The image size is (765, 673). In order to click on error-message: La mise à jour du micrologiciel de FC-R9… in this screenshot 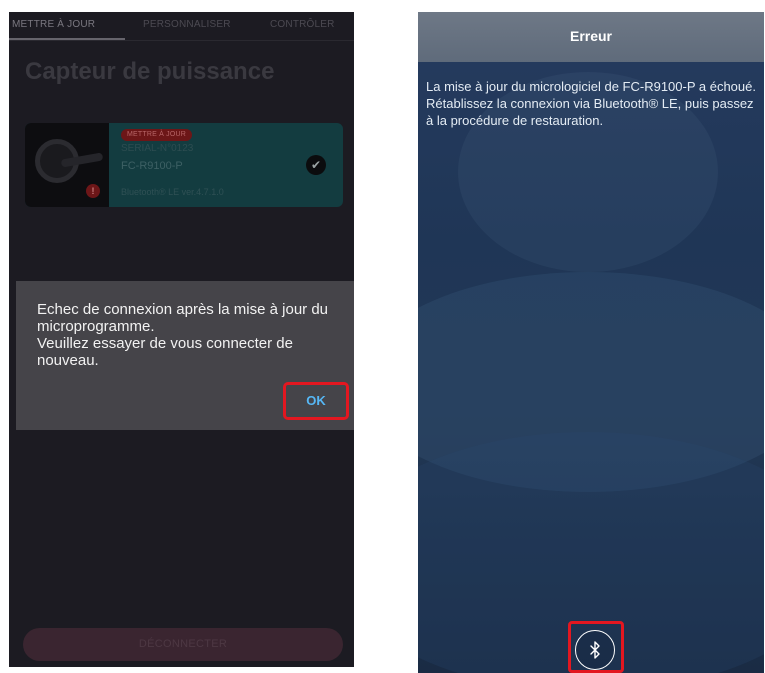, I will do `click(591, 103)`.